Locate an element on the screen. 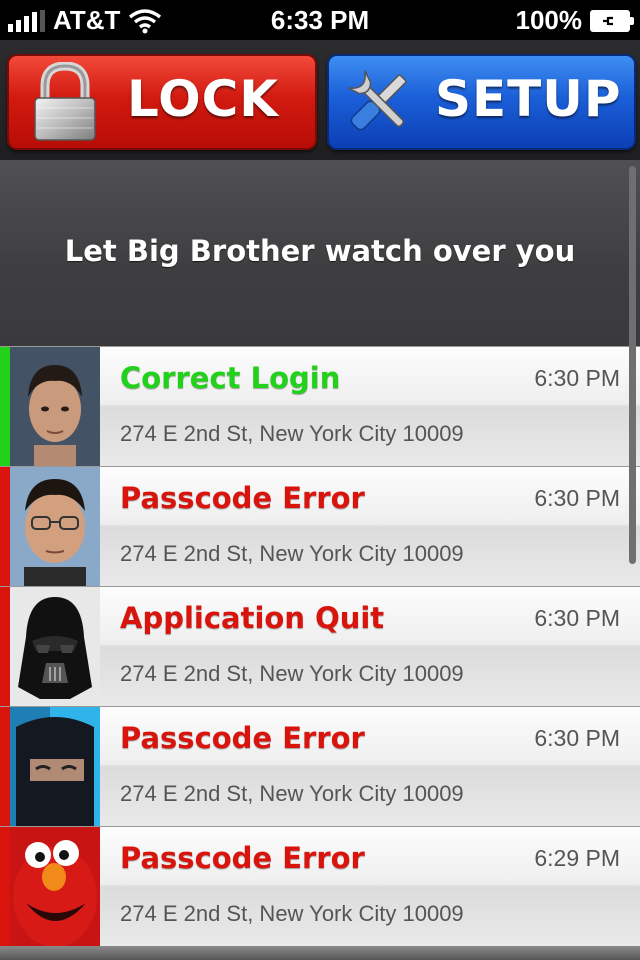  scrollbar is located at coordinates (632, 365).